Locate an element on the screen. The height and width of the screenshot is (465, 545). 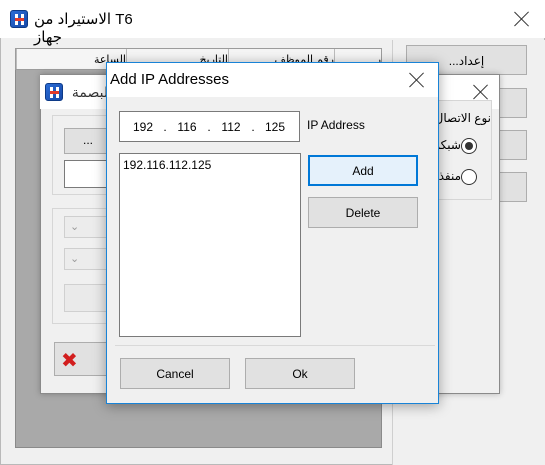
disabled-button is located at coordinates (88, 298).